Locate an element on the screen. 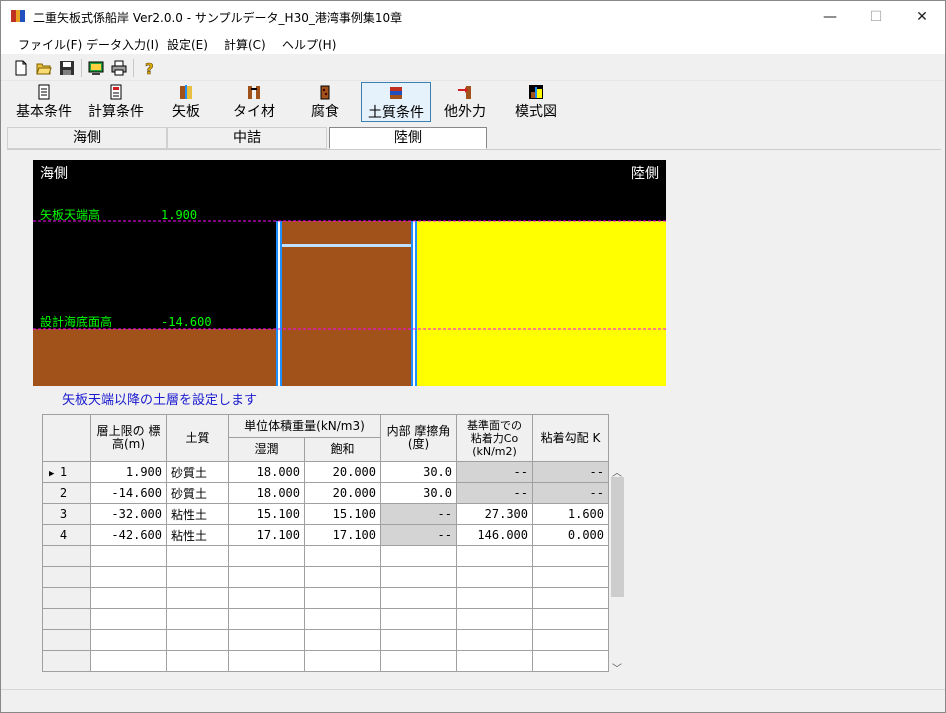 This screenshot has width=946, height=713. help-icon: ? is located at coordinates (149, 68).